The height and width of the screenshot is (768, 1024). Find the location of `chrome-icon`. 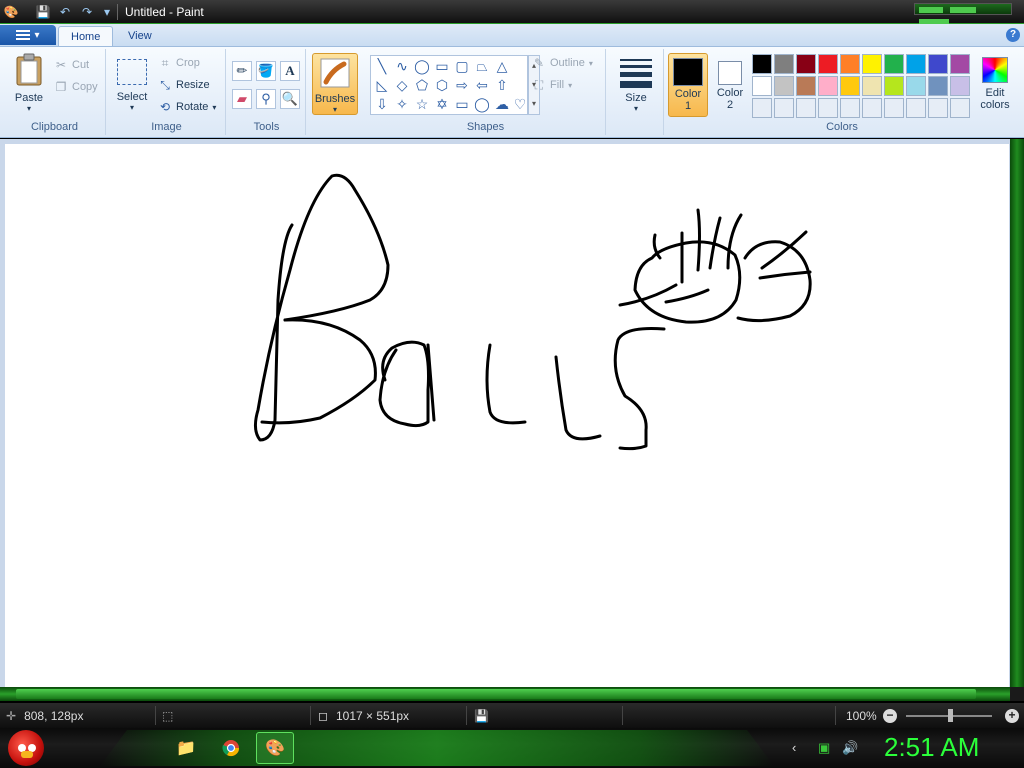

chrome-icon is located at coordinates (231, 748).